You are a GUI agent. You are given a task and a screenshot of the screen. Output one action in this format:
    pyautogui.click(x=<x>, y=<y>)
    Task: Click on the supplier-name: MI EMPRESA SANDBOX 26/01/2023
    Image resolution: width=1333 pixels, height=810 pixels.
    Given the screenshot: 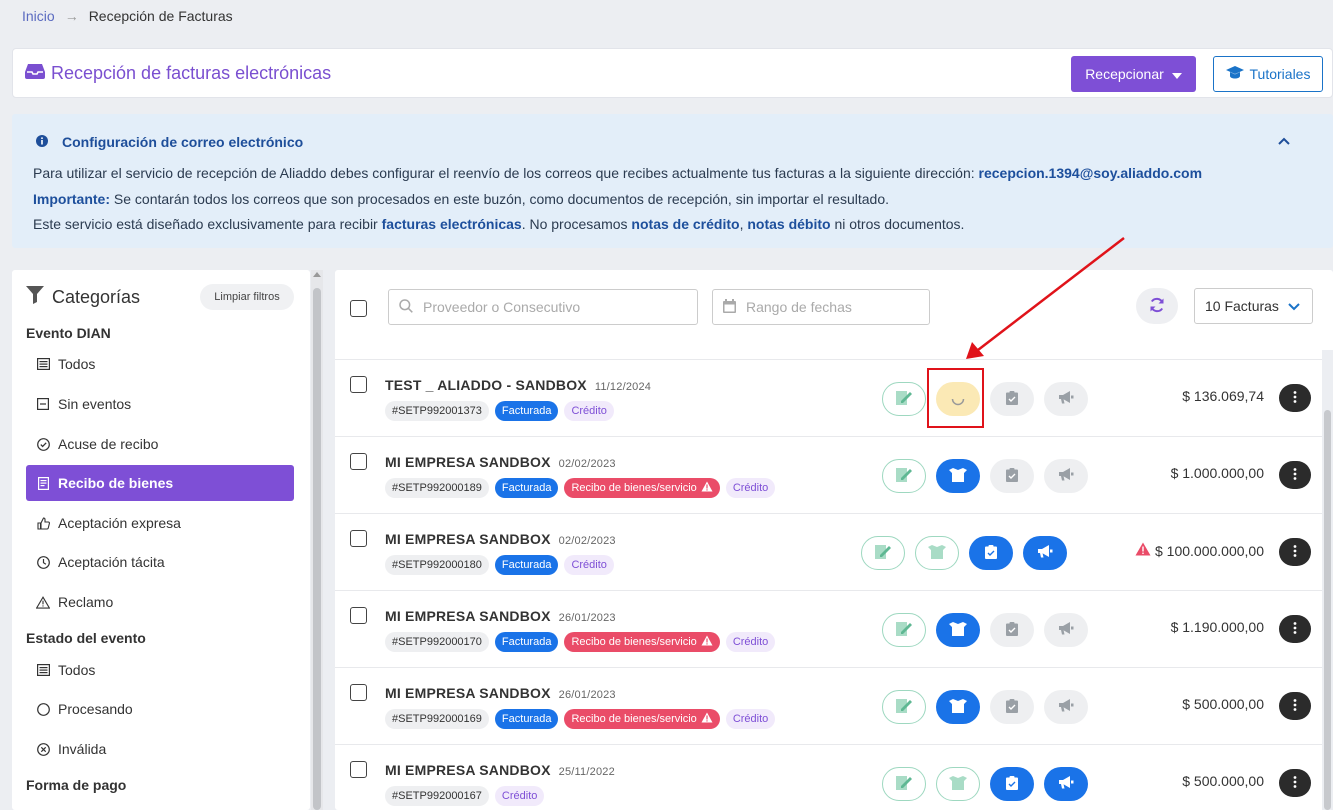 What is the action you would take?
    pyautogui.click(x=500, y=616)
    